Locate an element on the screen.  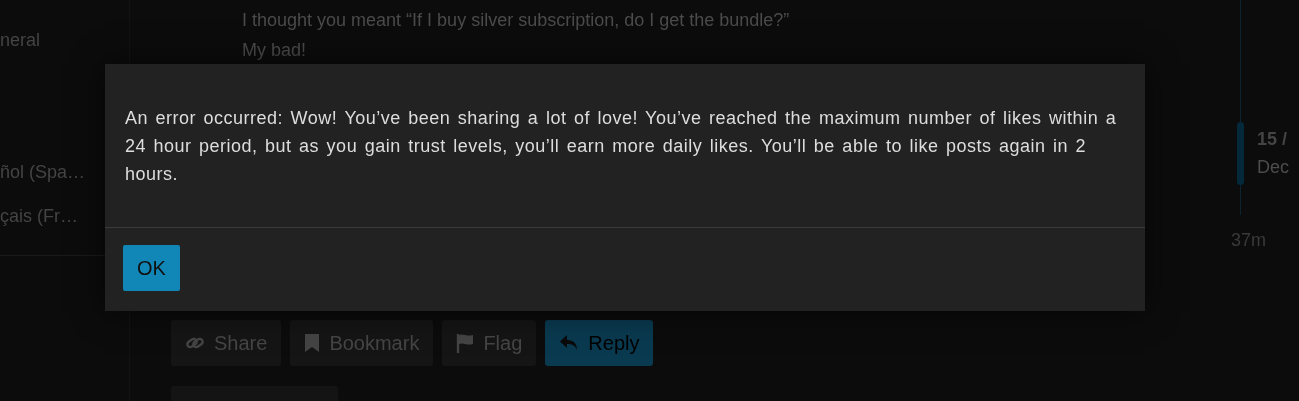
post-text: I thought you meant “If I buy silver subscription, do I get the bundle?” is located at coordinates (516, 20).